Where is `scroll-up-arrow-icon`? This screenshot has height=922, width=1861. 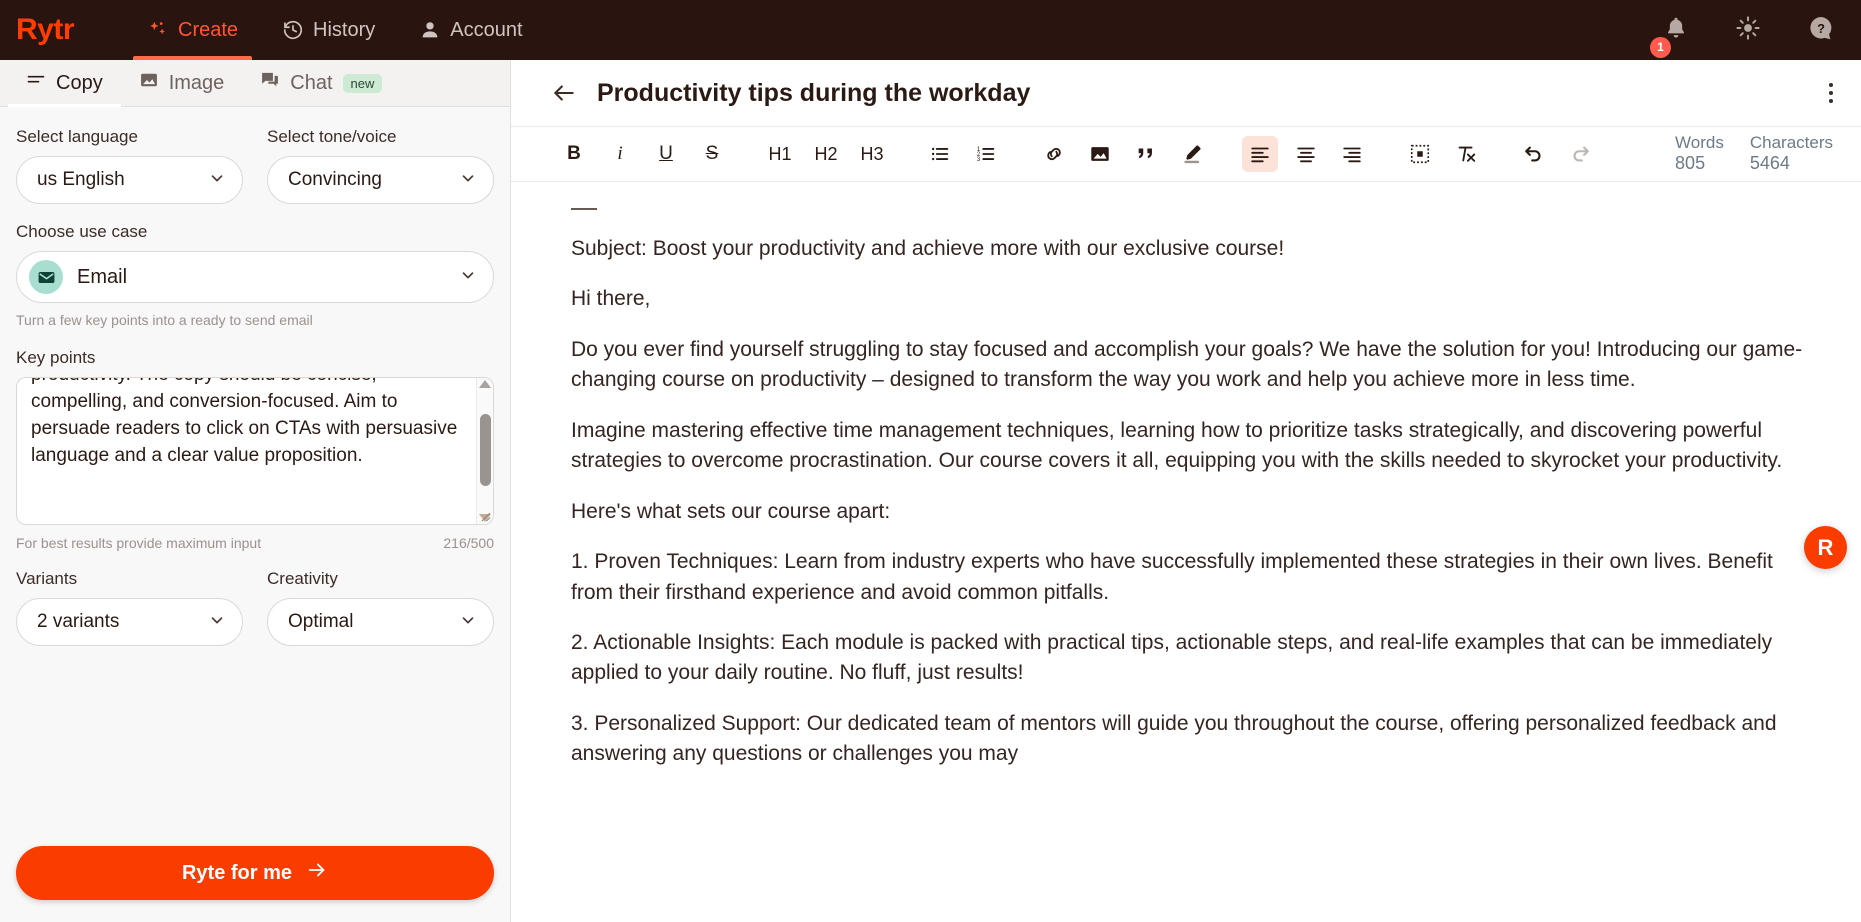 scroll-up-arrow-icon is located at coordinates (485, 384).